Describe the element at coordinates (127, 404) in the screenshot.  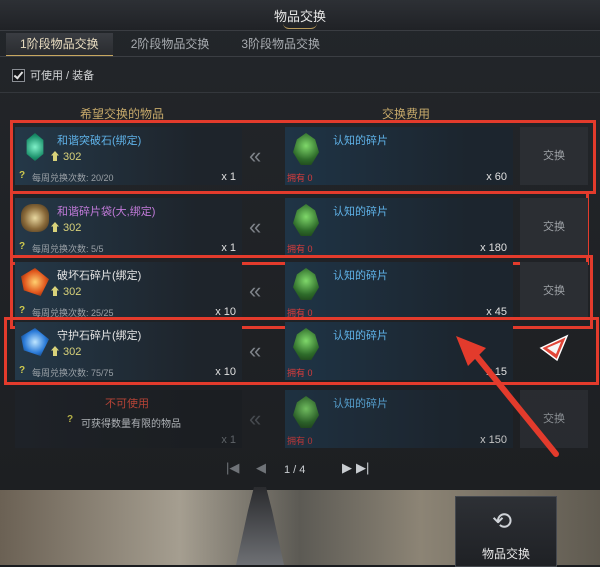
I see `unavailable-label: 不可使用` at that location.